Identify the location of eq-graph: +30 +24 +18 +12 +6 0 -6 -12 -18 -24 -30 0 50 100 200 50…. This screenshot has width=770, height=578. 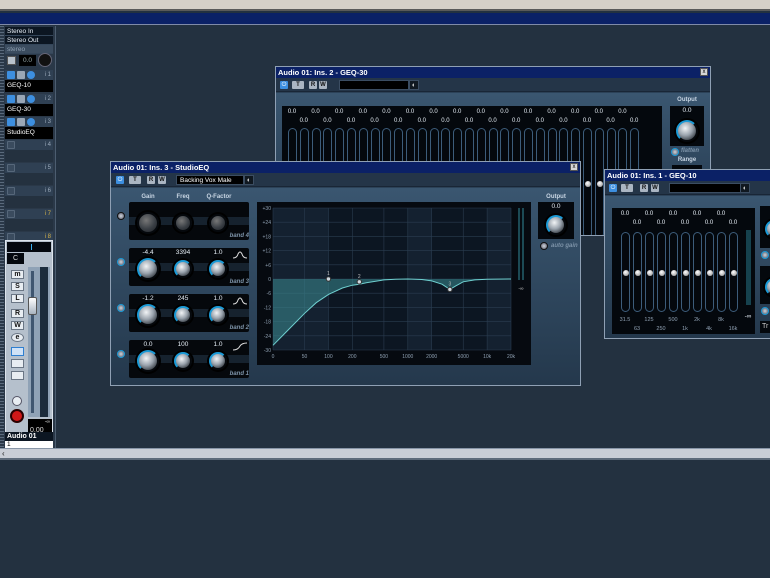
(394, 283).